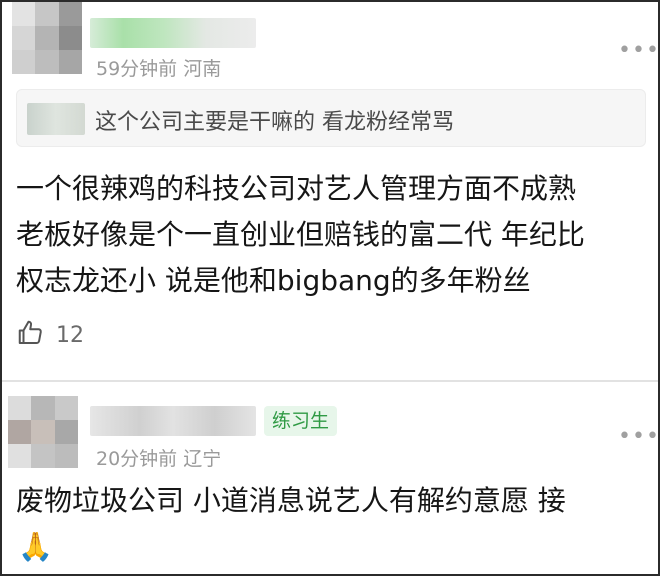 The image size is (660, 576). What do you see at coordinates (50, 335) in the screenshot?
I see `like-button: 12` at bounding box center [50, 335].